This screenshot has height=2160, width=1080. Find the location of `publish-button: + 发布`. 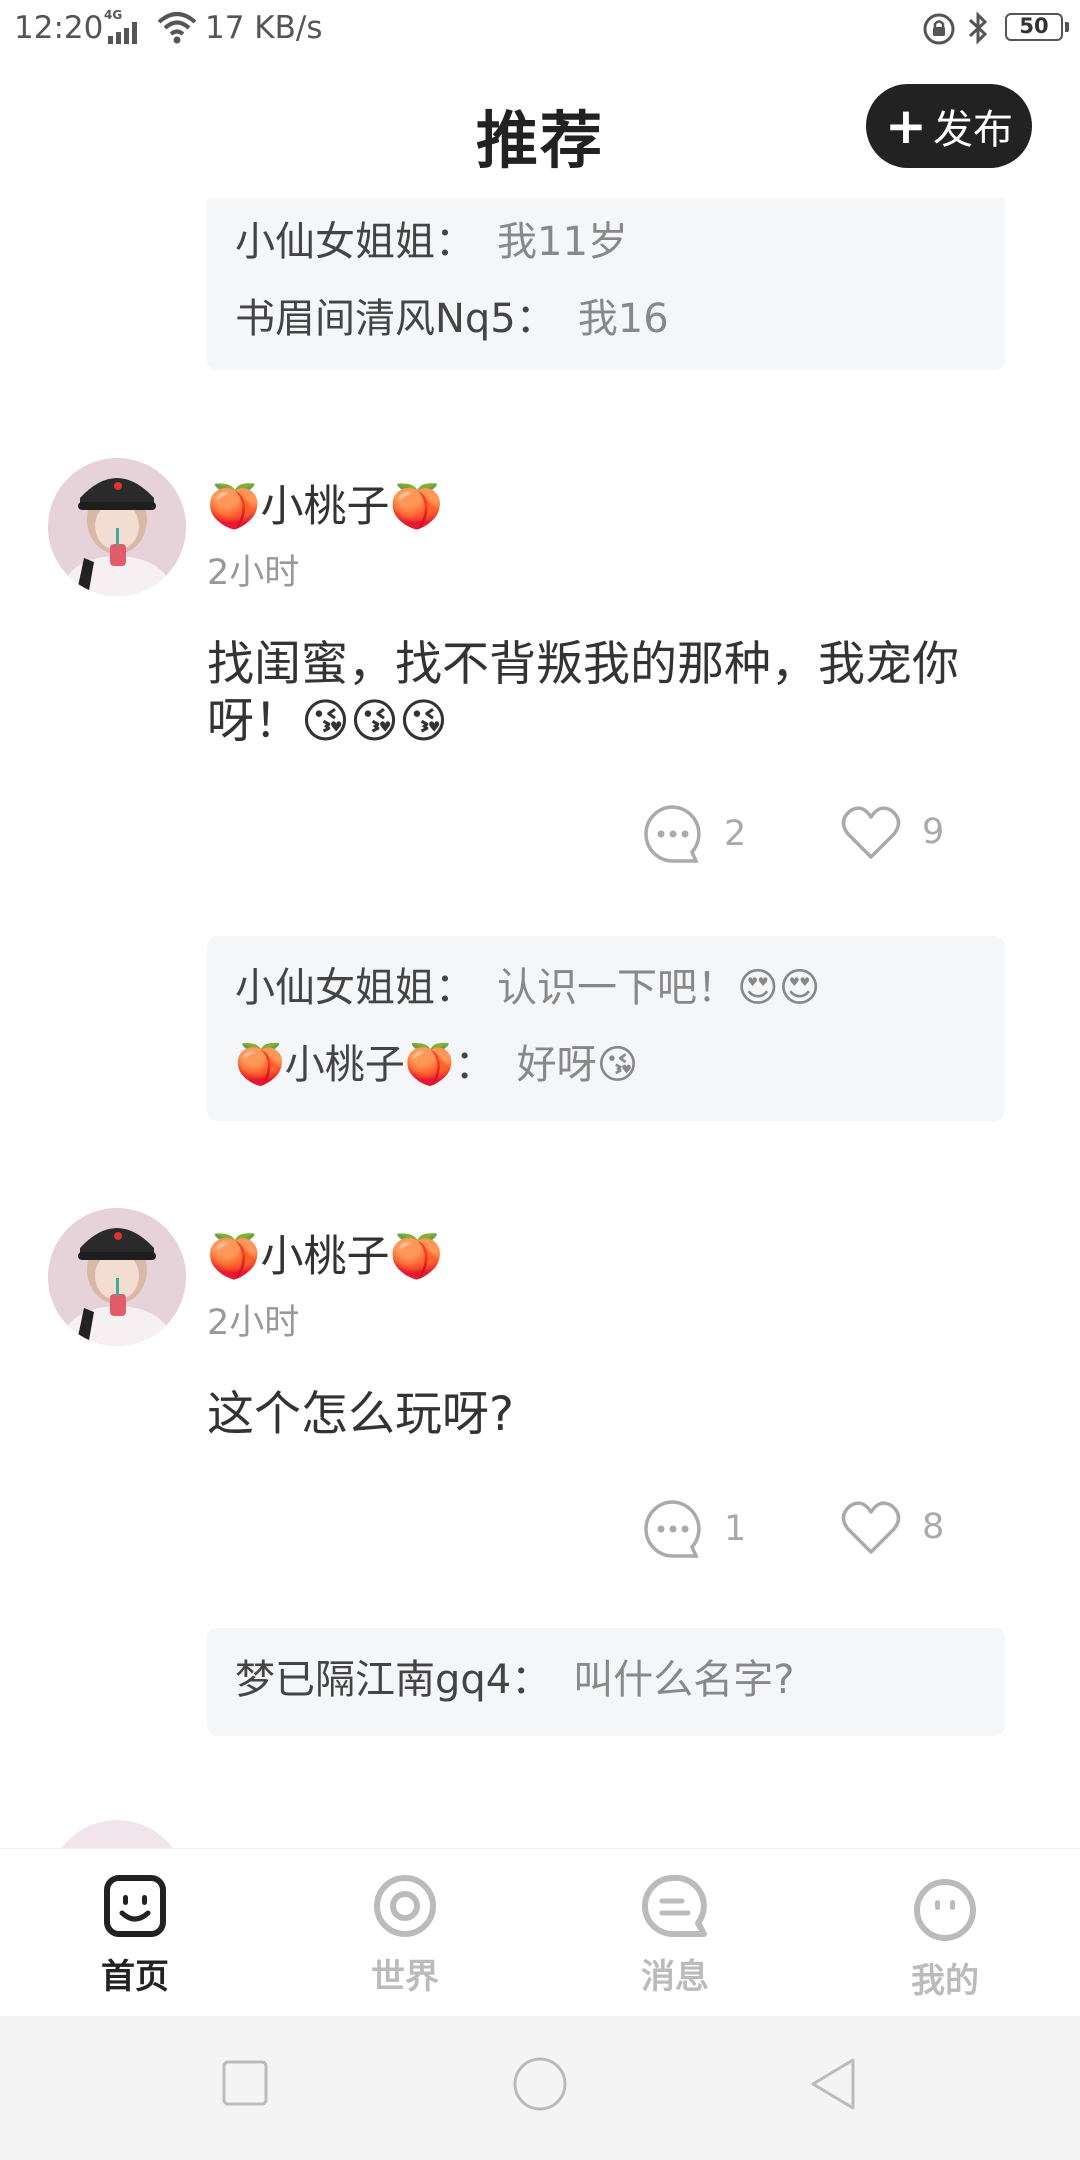

publish-button: + 发布 is located at coordinates (949, 126).